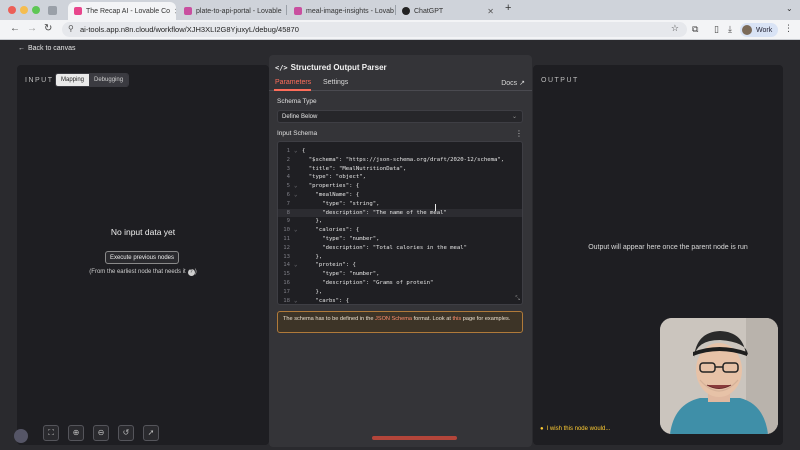  I want to click on tab-parameters: Parameters, so click(293, 82).